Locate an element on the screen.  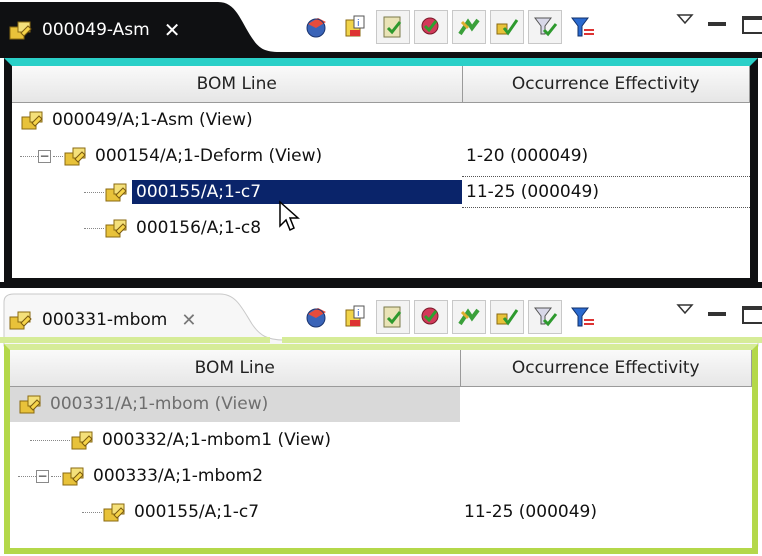
tab-bar: 000049-Asm ✕ i is located at coordinates (381, 29).